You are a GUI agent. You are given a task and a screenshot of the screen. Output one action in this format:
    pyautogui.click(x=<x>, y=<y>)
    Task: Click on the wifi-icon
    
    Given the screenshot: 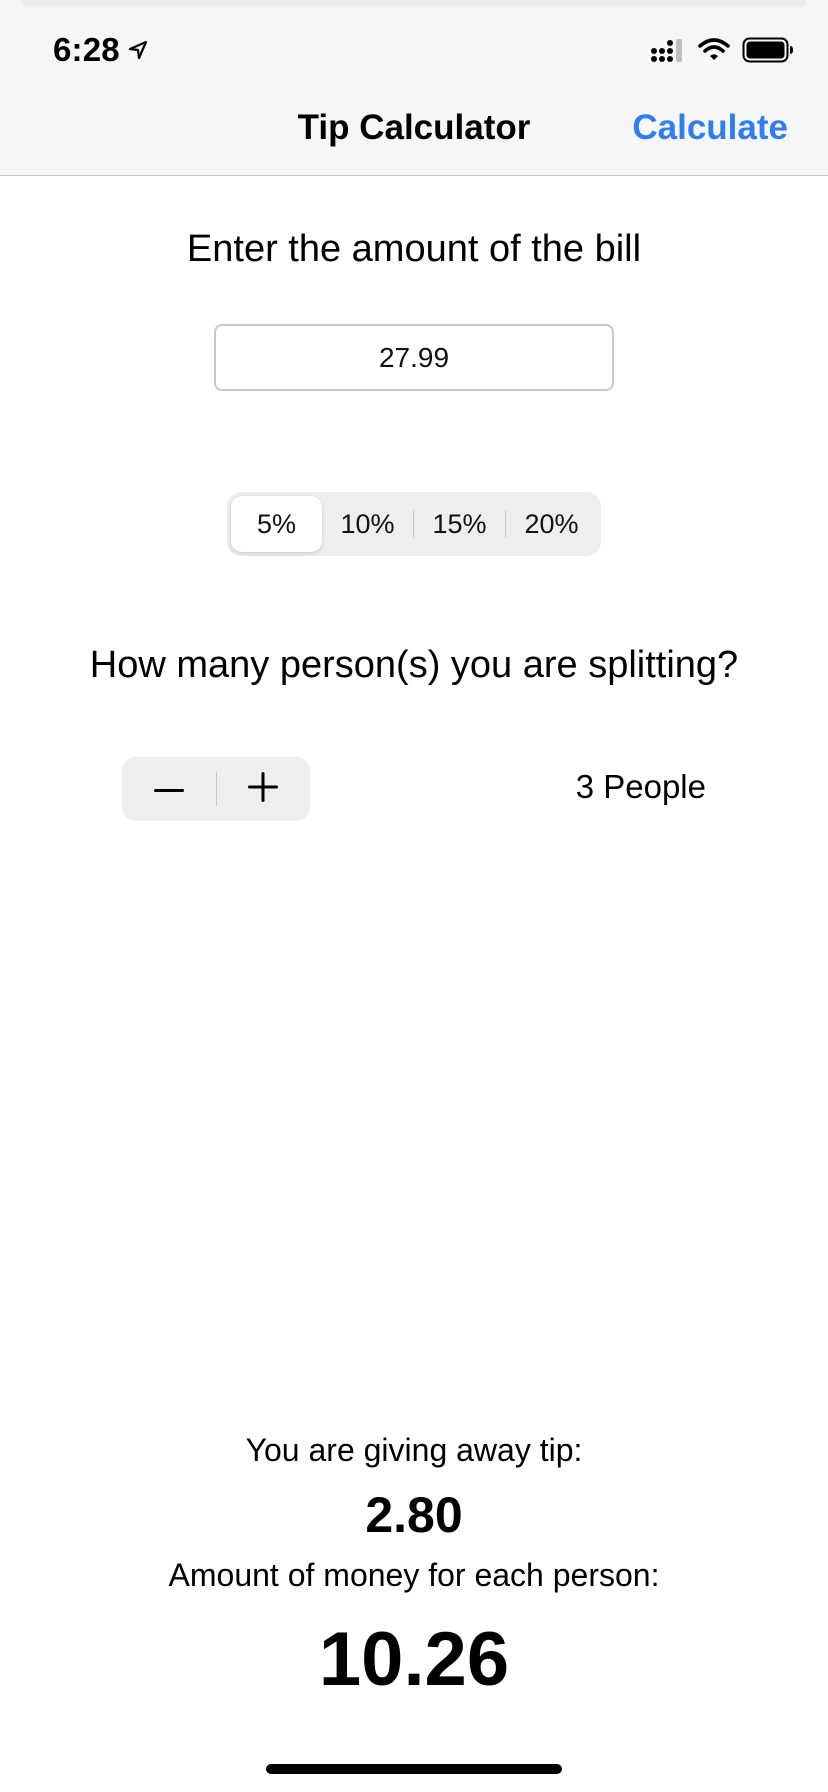 What is the action you would take?
    pyautogui.click(x=714, y=50)
    